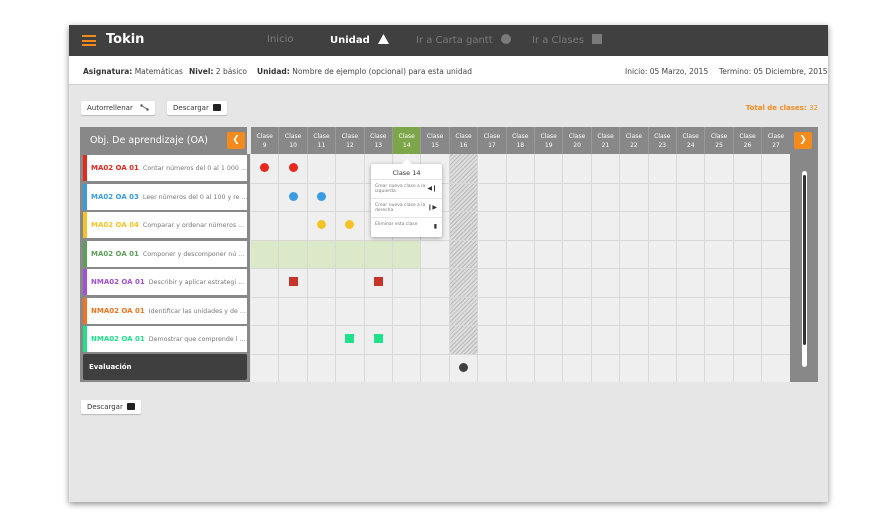  I want to click on brand-logo: Tokin, so click(125, 39).